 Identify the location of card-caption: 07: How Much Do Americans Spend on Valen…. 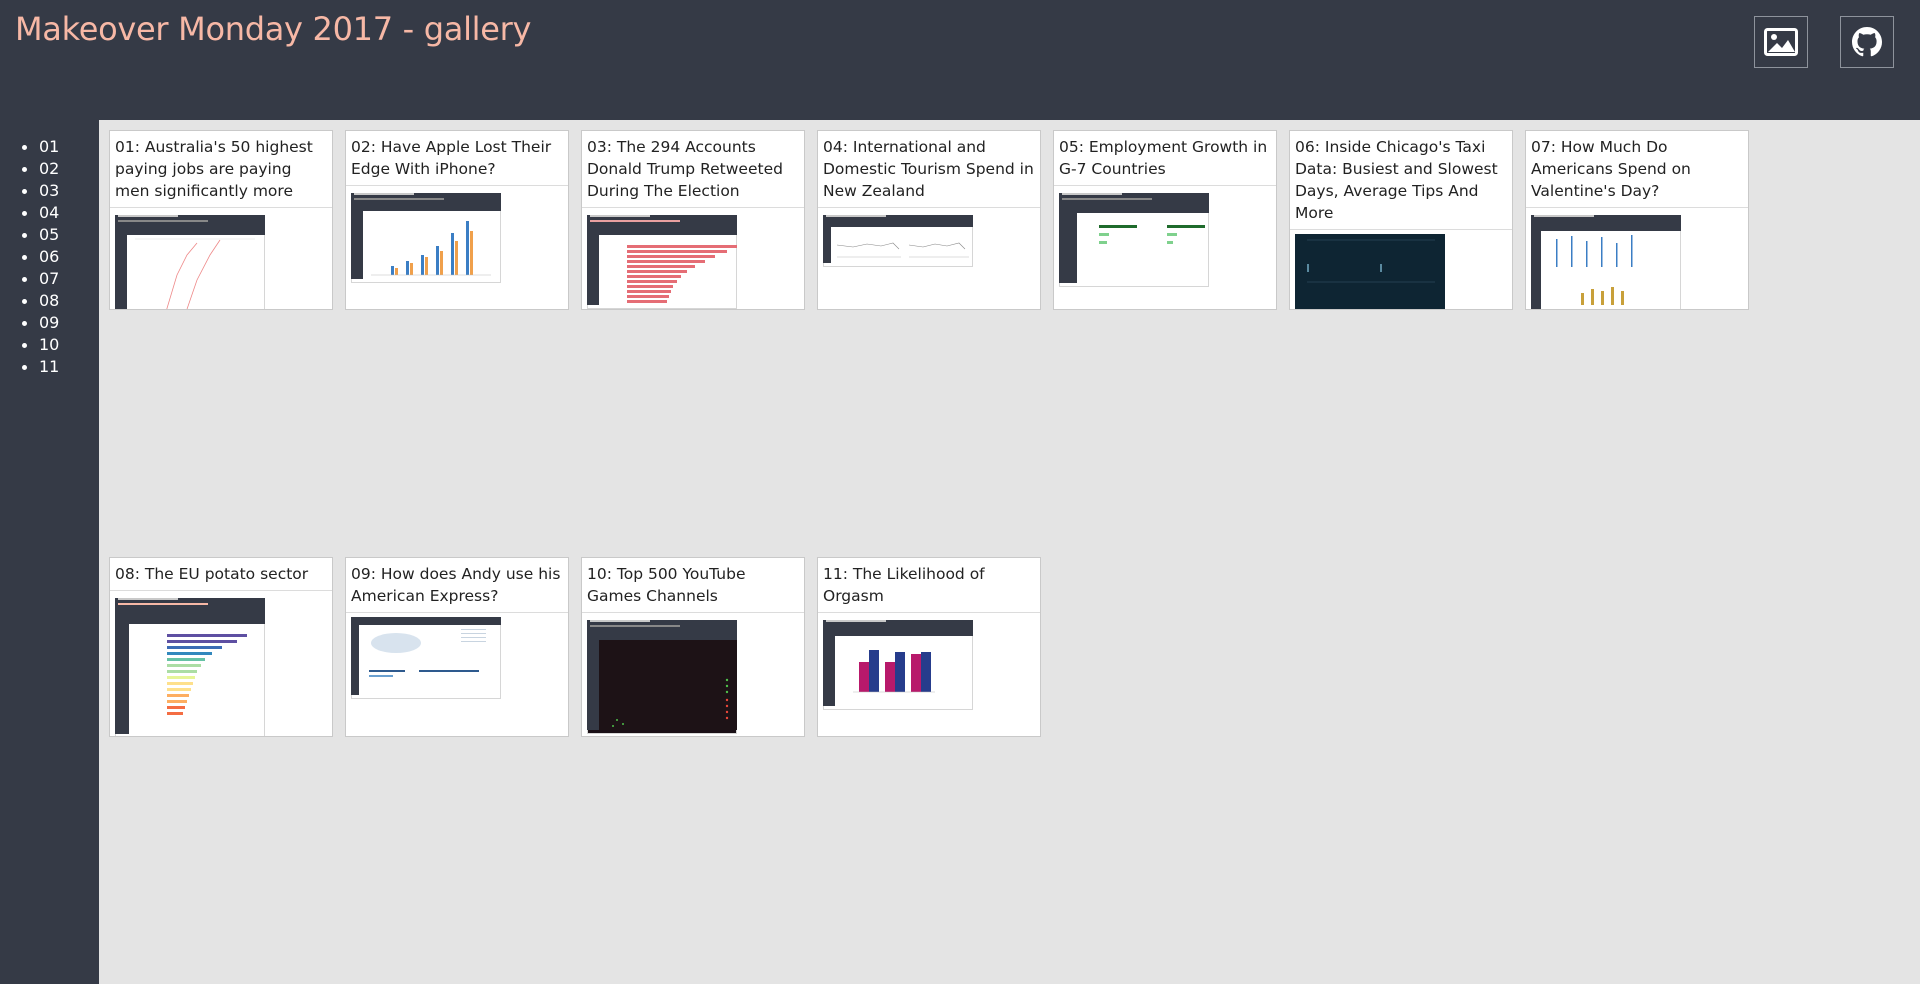
(1637, 169).